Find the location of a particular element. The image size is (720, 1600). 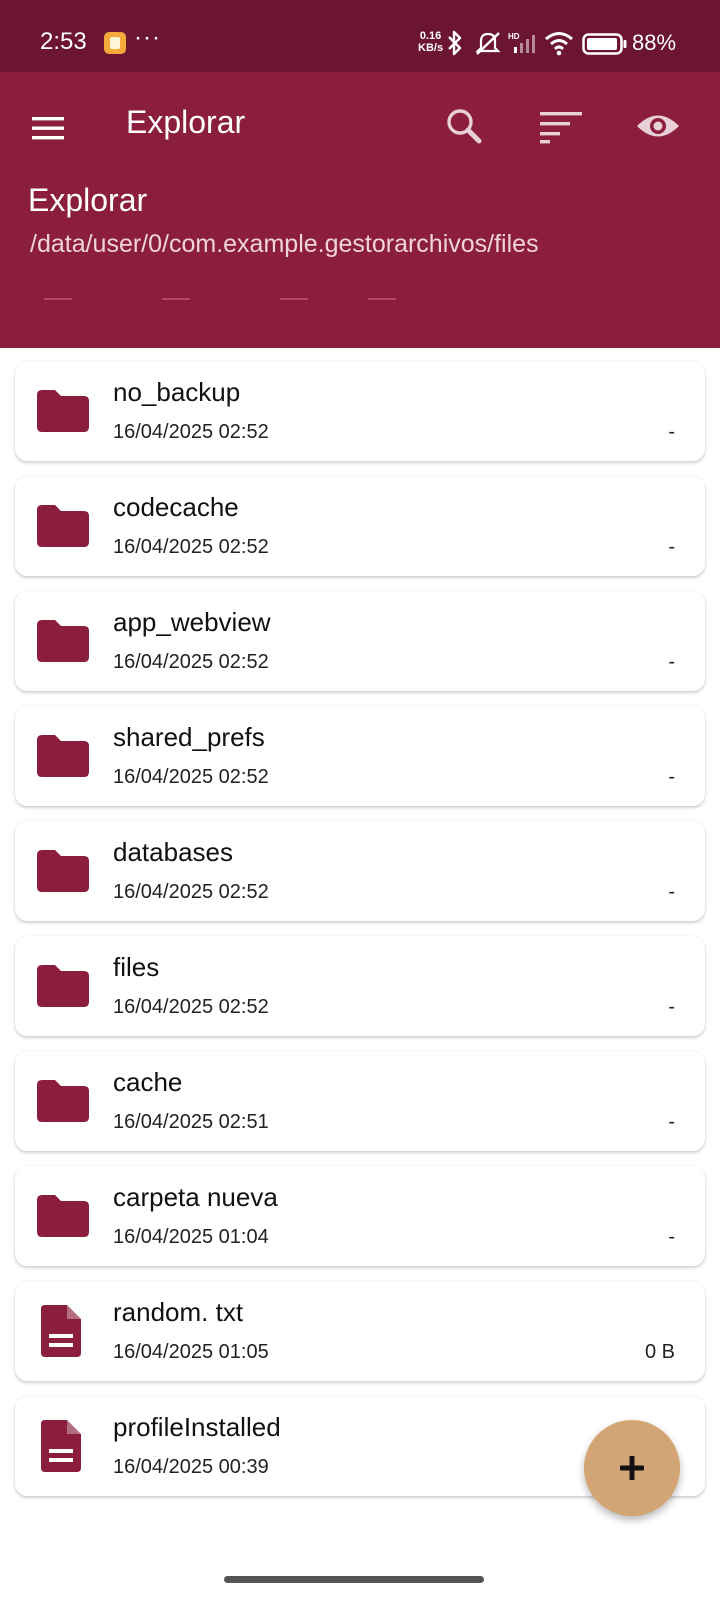

file-name: app_webview is located at coordinates (192, 622).